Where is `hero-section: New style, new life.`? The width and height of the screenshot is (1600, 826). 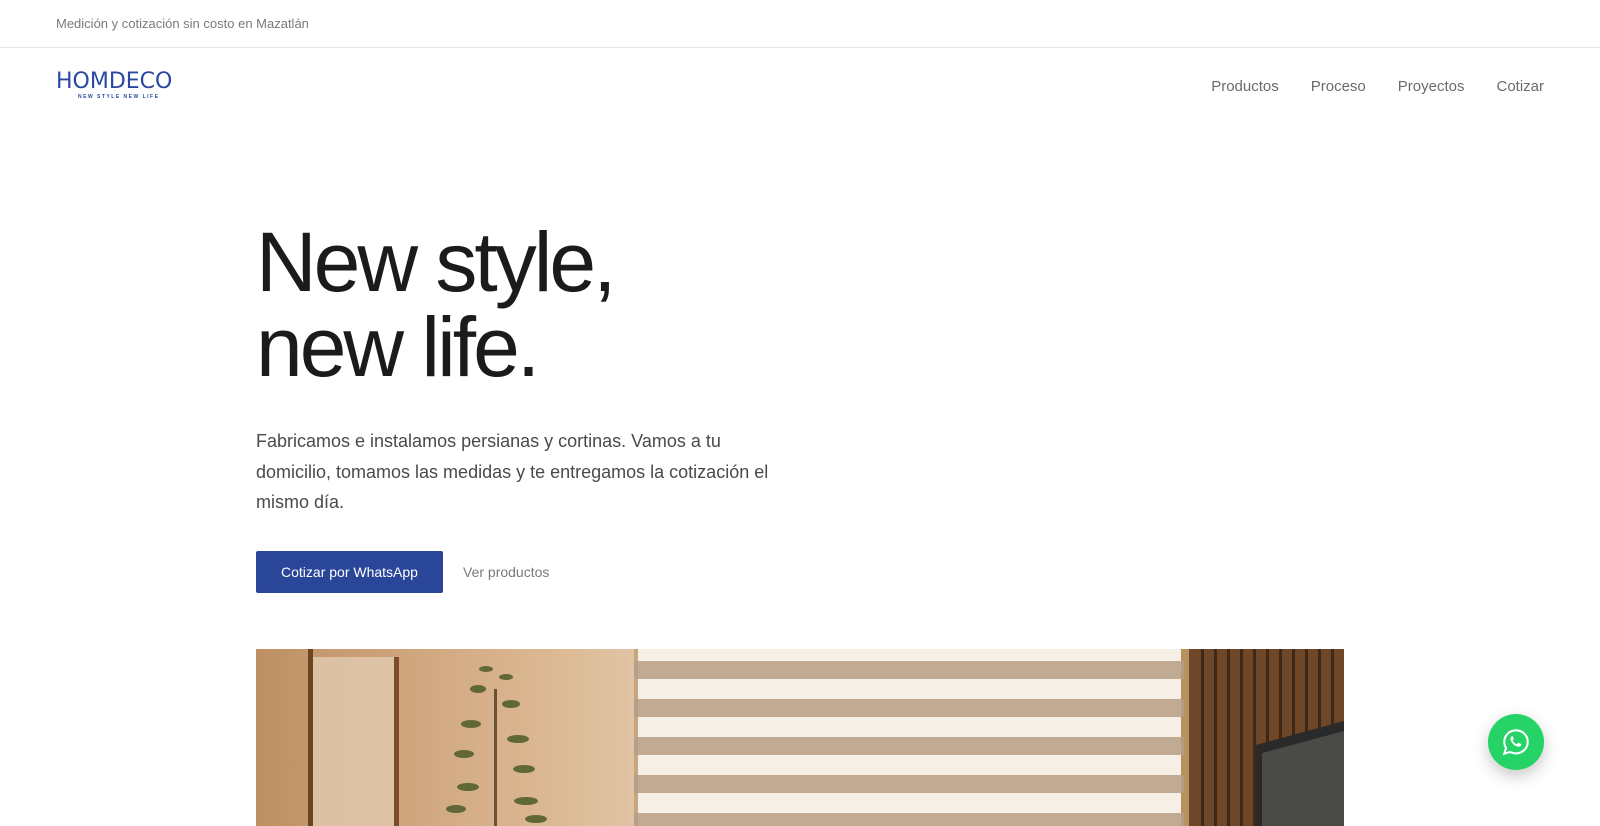
hero-section: New style, new life. is located at coordinates (606, 305).